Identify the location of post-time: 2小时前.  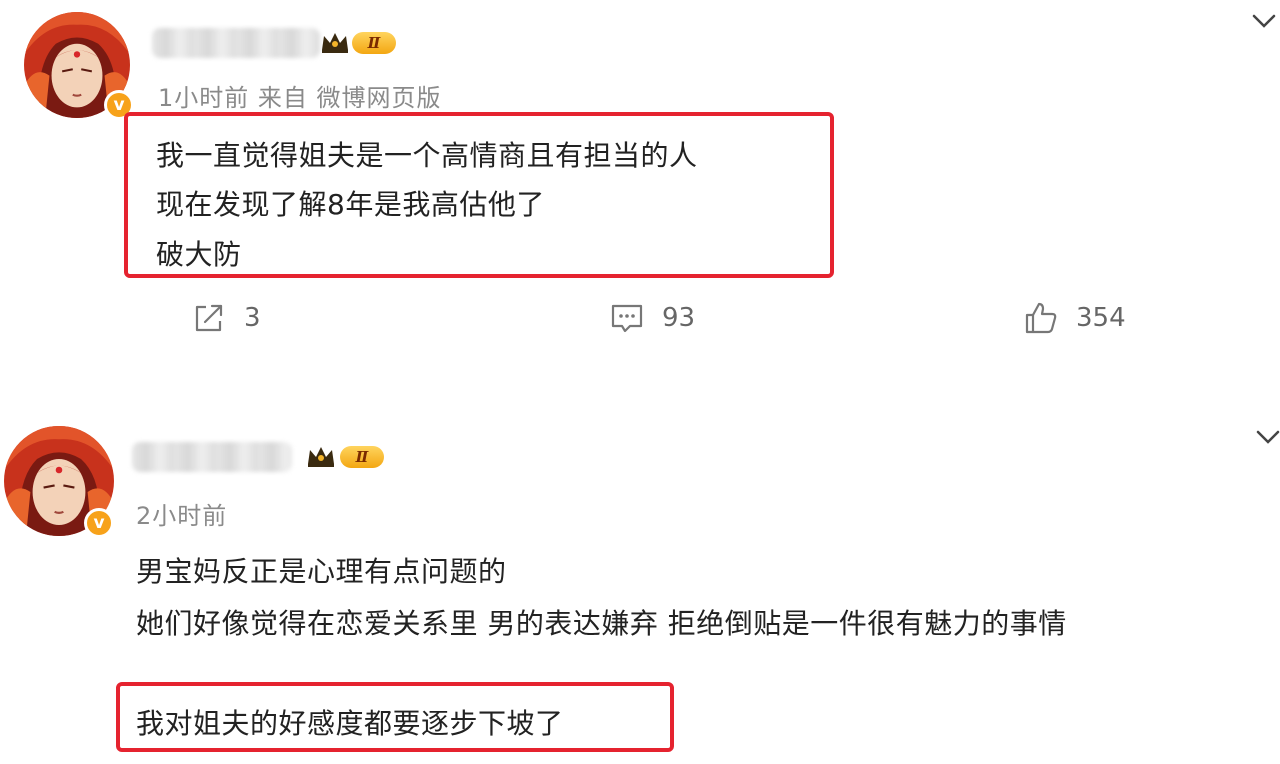
(182, 516).